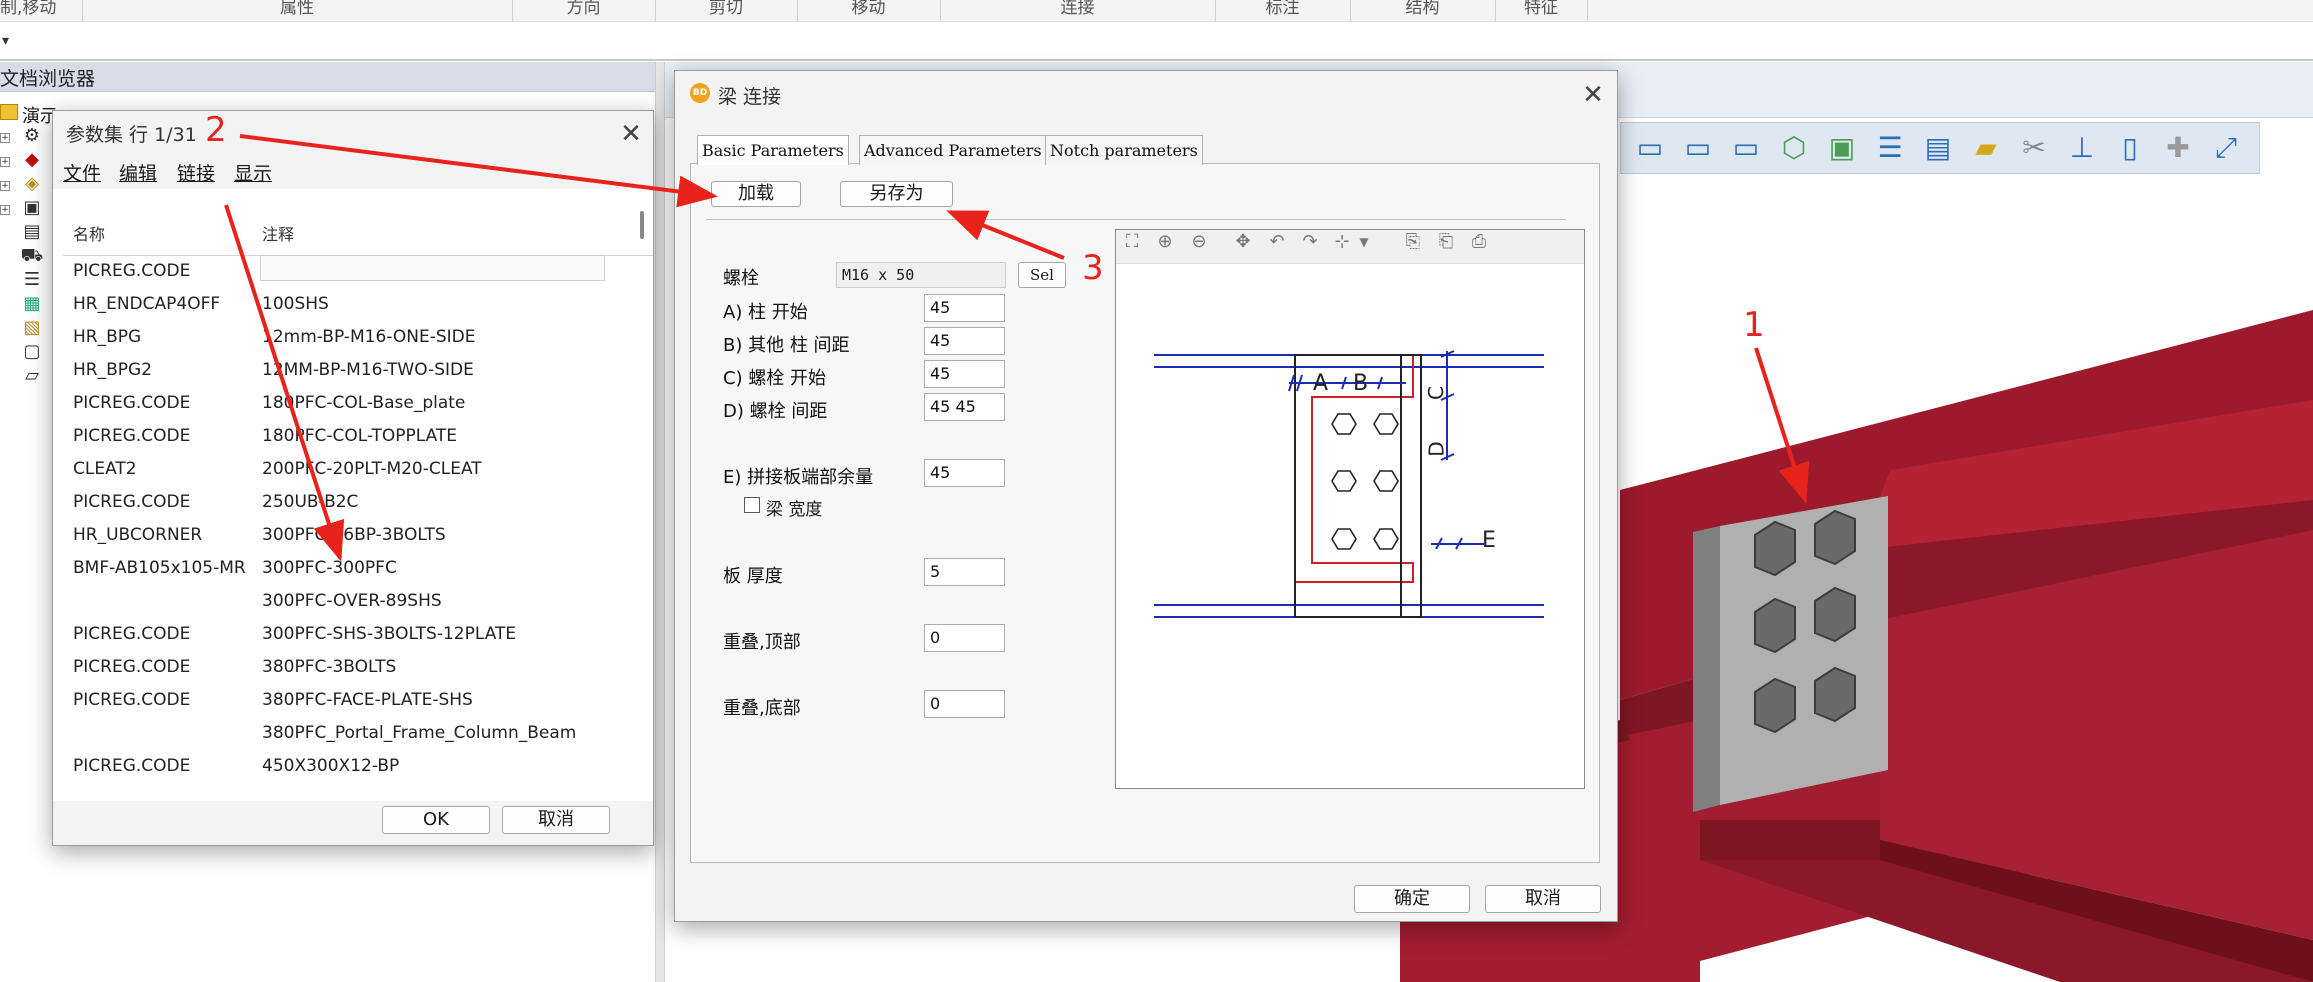 Image resolution: width=2313 pixels, height=982 pixels. I want to click on annotation-arrow-2b, so click(284, 383).